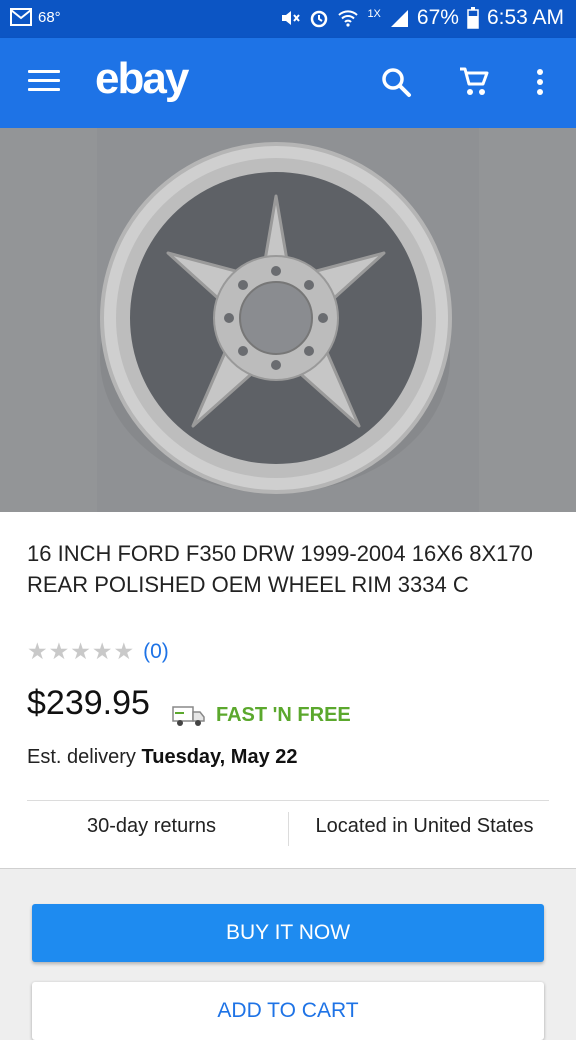 The width and height of the screenshot is (576, 1040). Describe the element at coordinates (288, 83) in the screenshot. I see `app-bar: ebay` at that location.